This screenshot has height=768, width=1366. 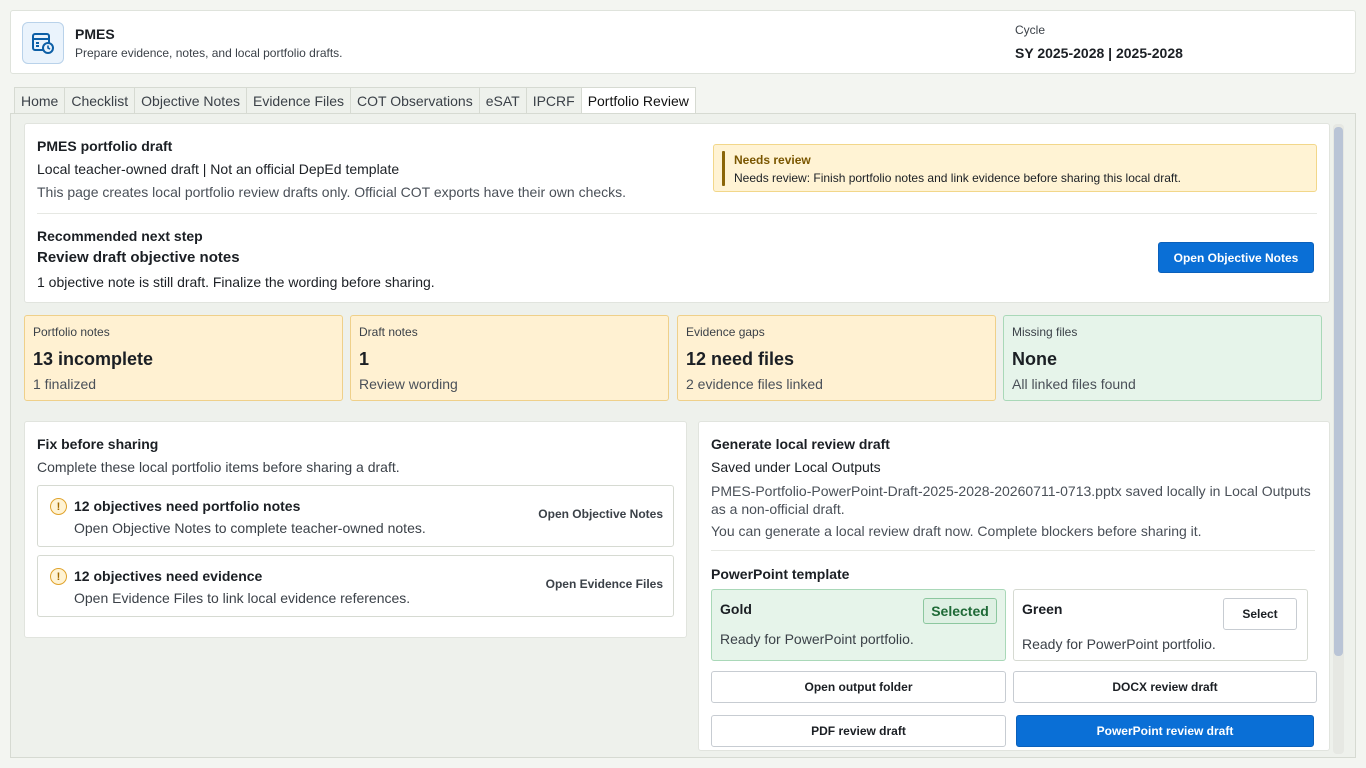 What do you see at coordinates (604, 584) in the screenshot?
I see `open-evidence-files-link: Open Evidence Files` at bounding box center [604, 584].